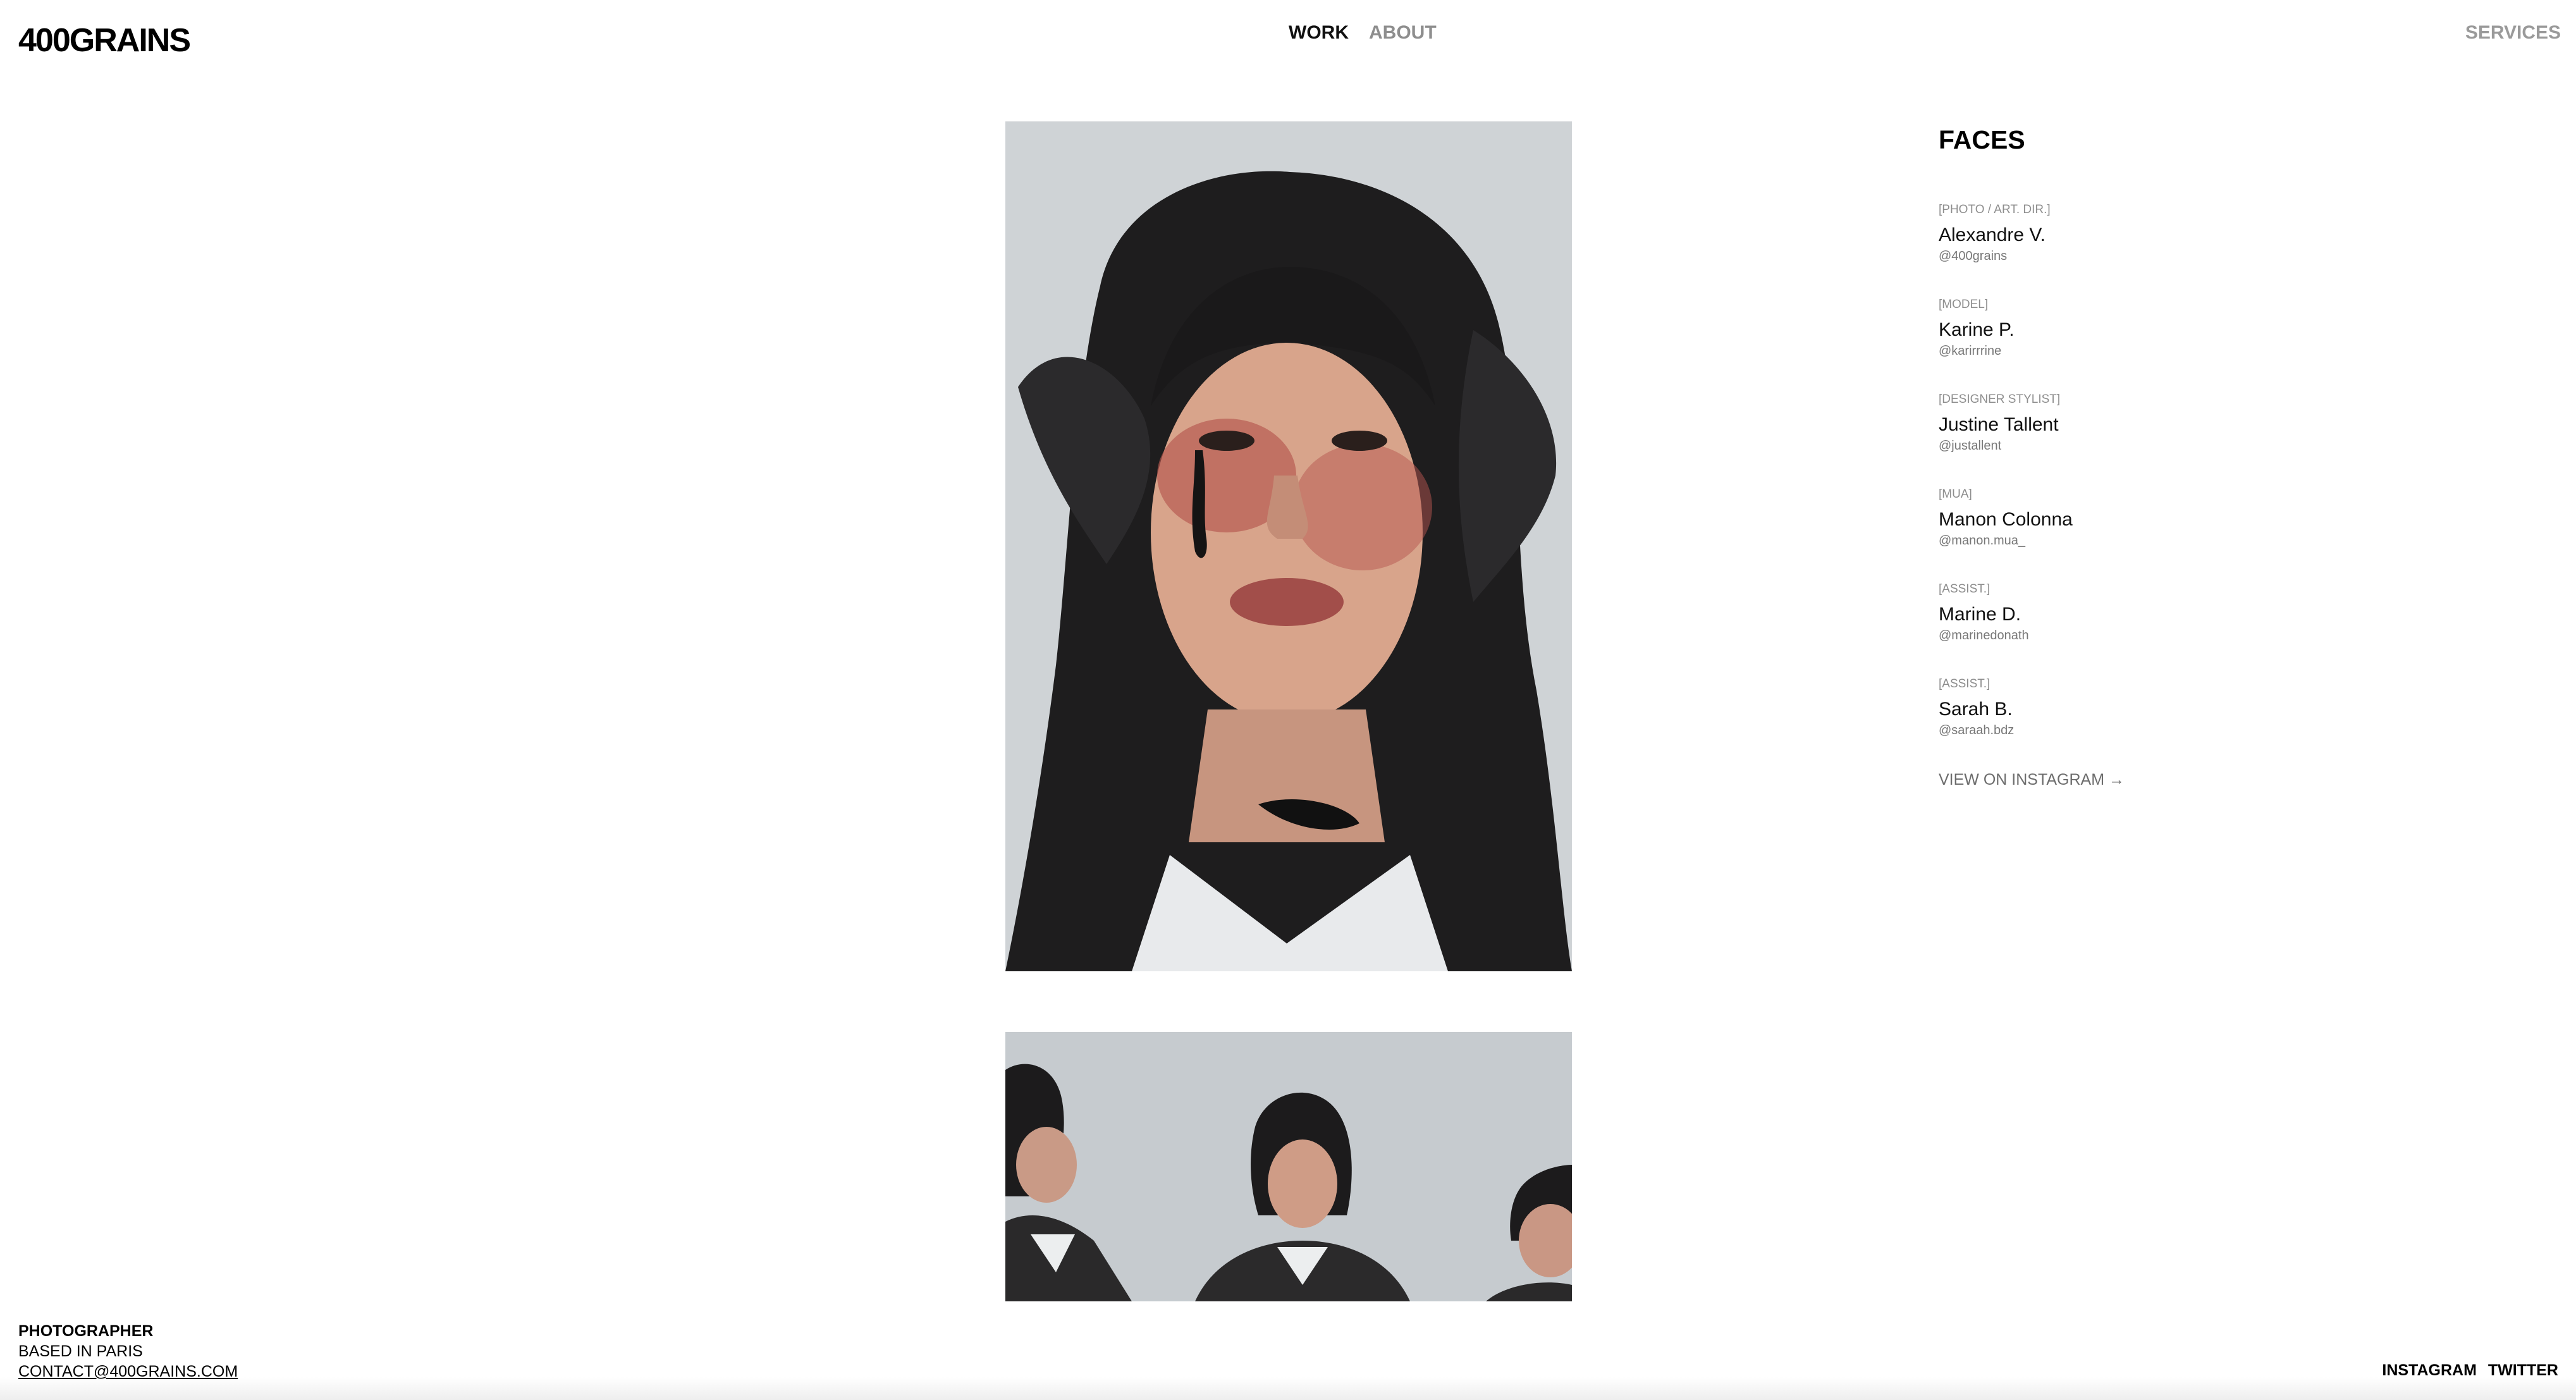  Describe the element at coordinates (1403, 33) in the screenshot. I see `nav-about: ABOUT` at that location.